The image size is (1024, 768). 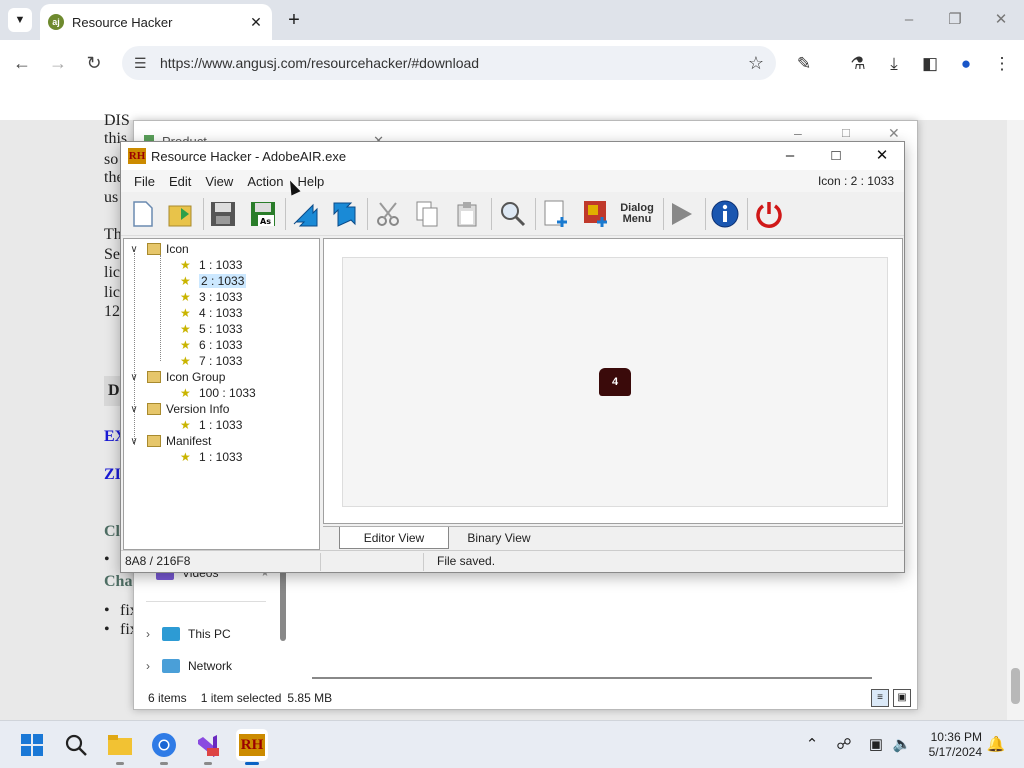 I want to click on add-resource-button, so click(x=557, y=214).